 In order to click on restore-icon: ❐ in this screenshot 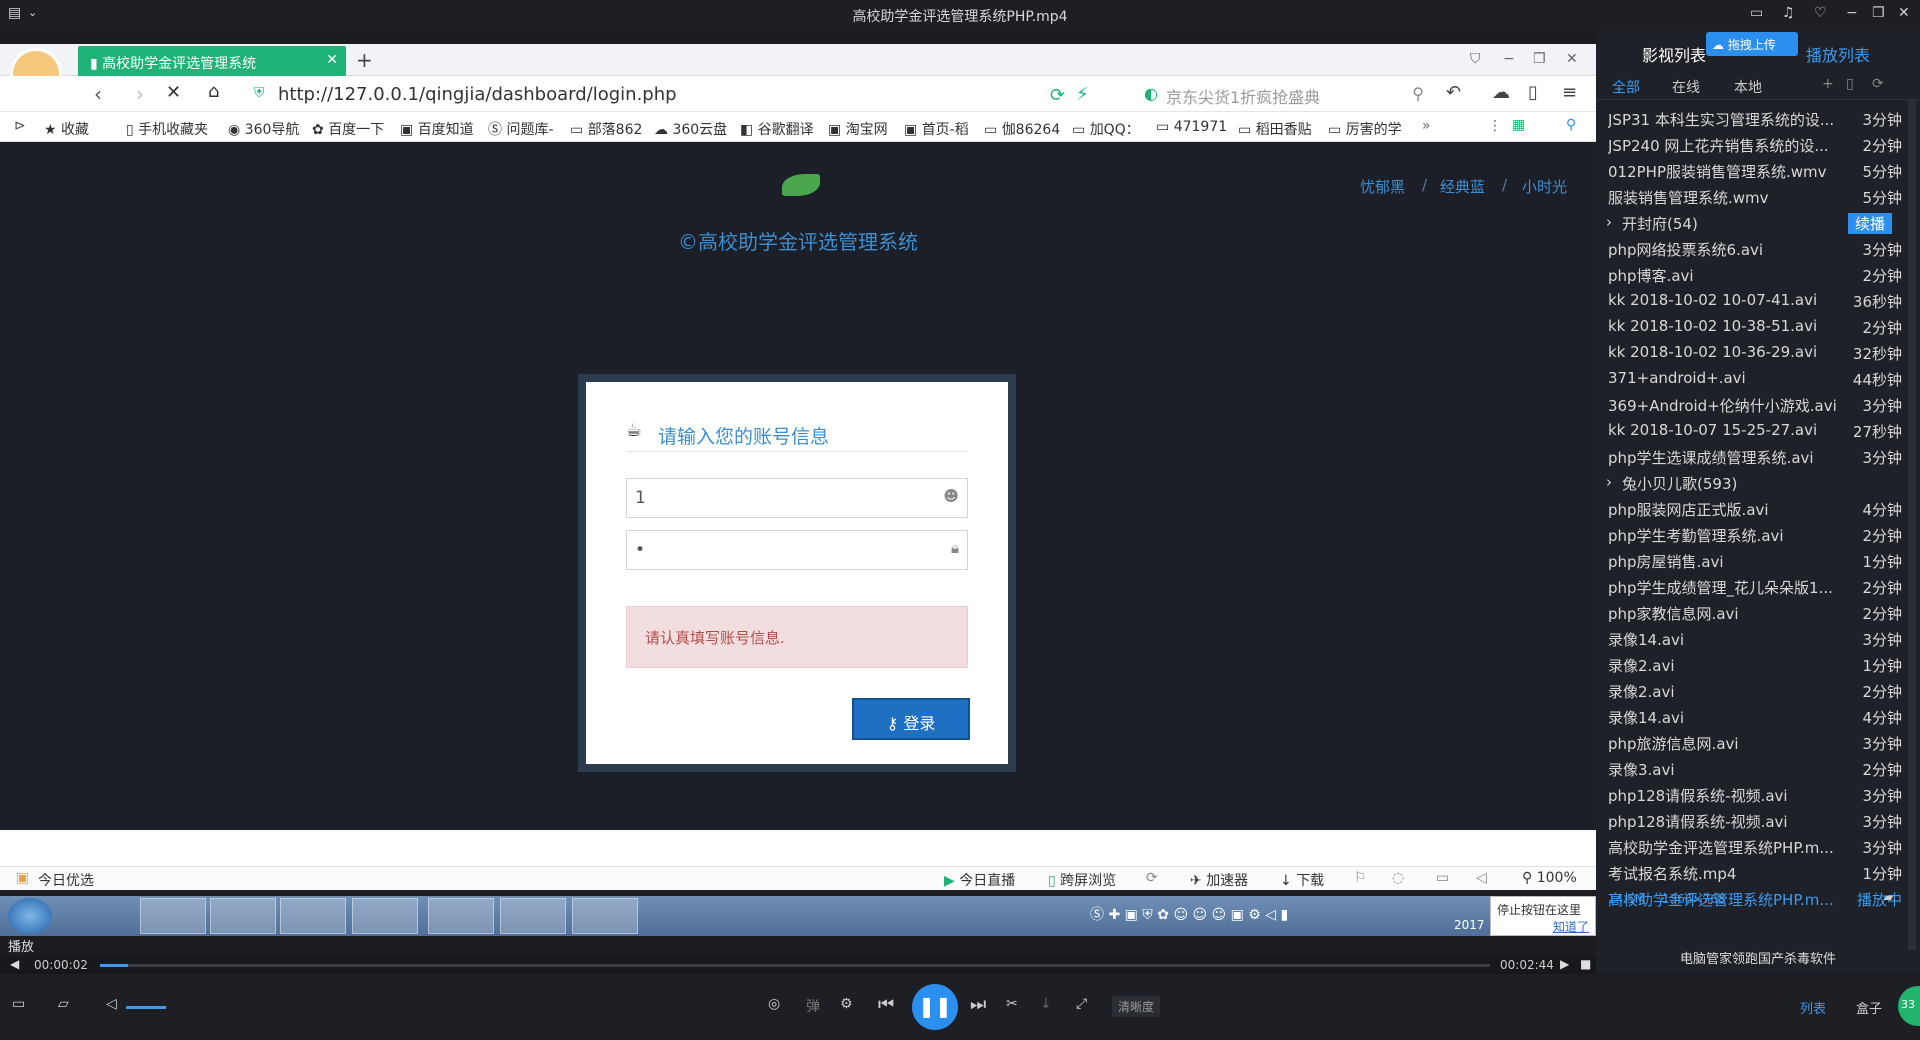, I will do `click(1539, 59)`.